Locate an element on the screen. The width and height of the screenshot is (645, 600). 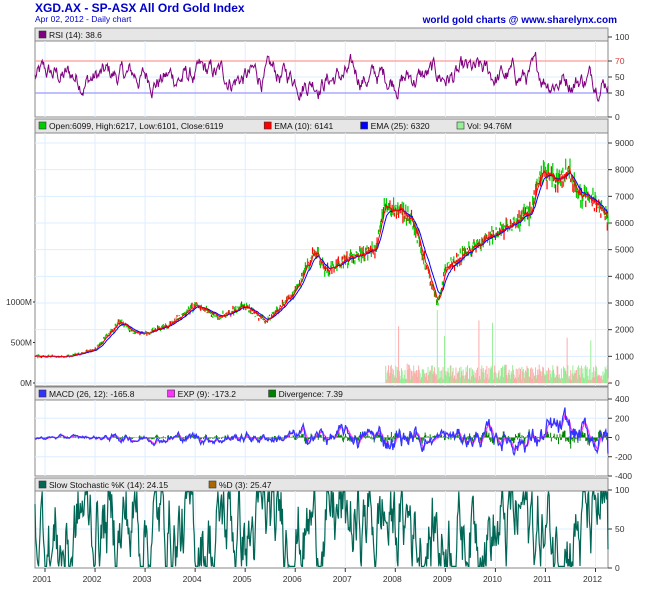
rsi-legend-label: RSI (14): 38.6 is located at coordinates (75, 35).